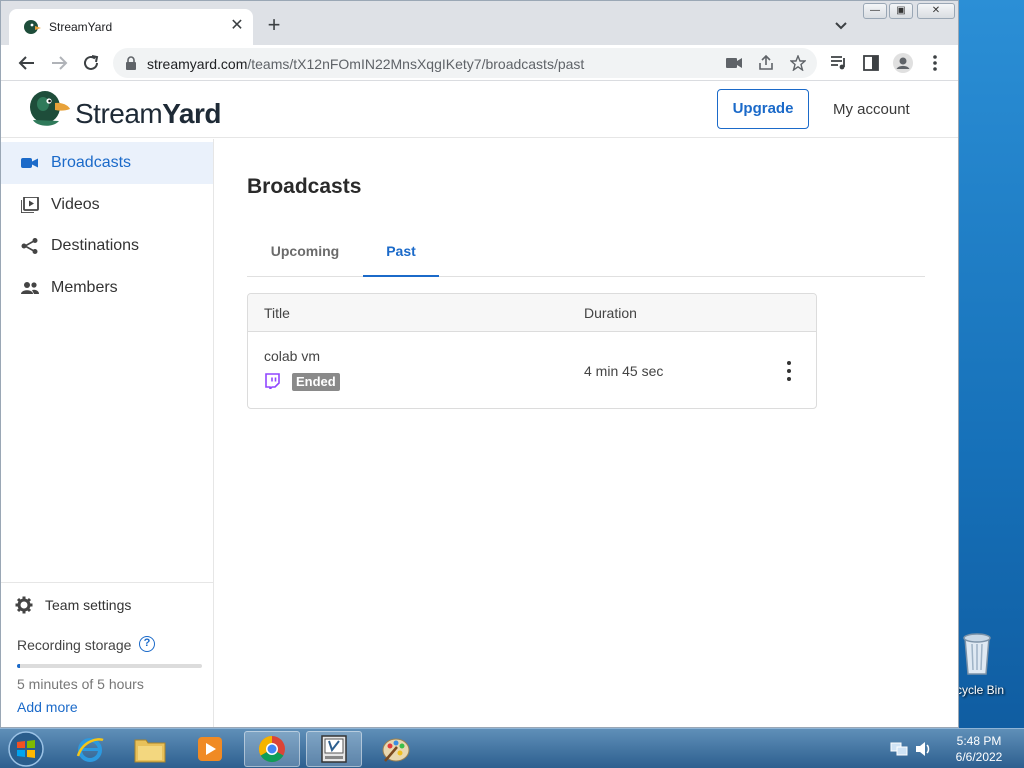 The width and height of the screenshot is (1024, 768). What do you see at coordinates (977, 654) in the screenshot?
I see `recycle-bin-icon` at bounding box center [977, 654].